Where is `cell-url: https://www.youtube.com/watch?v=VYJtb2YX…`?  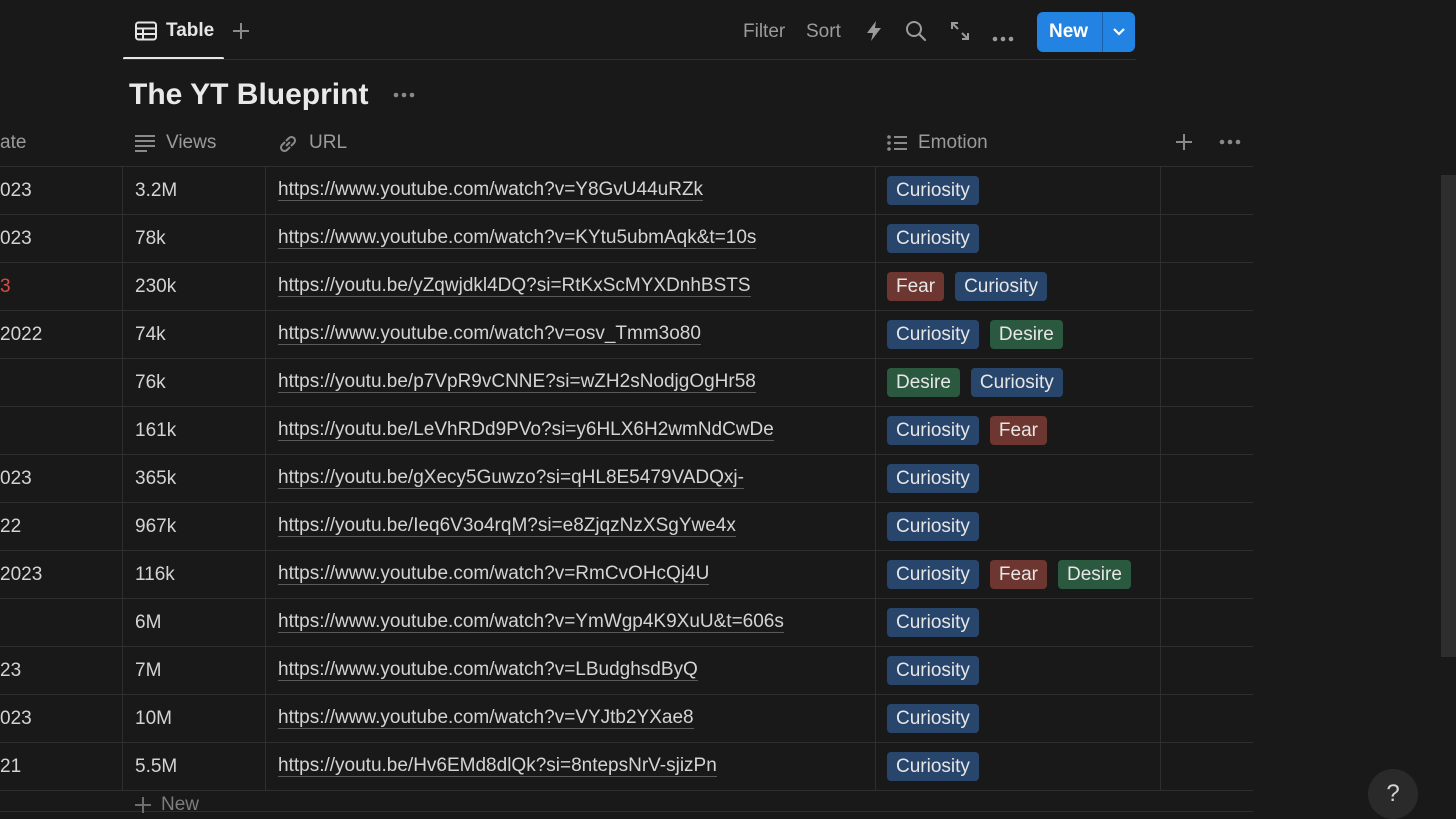
cell-url: https://www.youtube.com/watch?v=VYJtb2YX… is located at coordinates (570, 718).